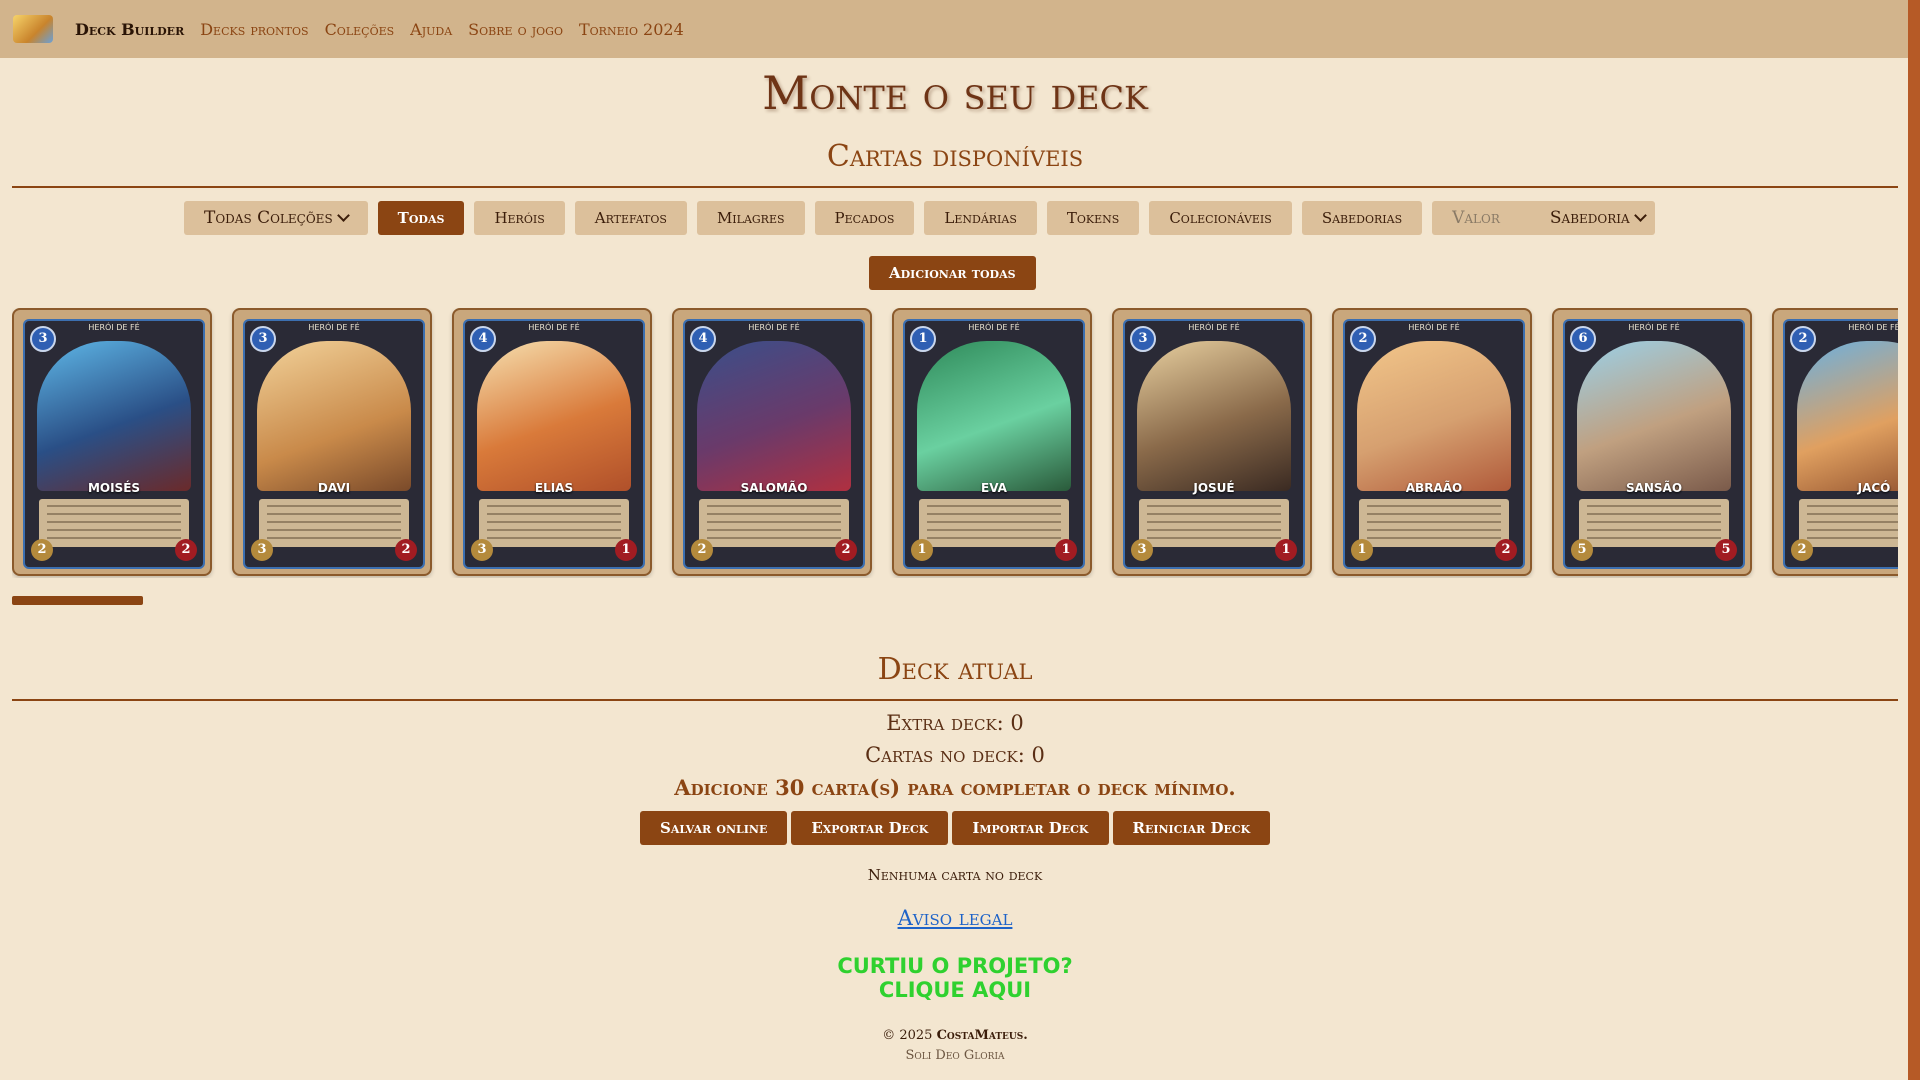 The width and height of the screenshot is (1920, 1080). What do you see at coordinates (980, 218) in the screenshot?
I see `filter-lendarias: Lendárias` at bounding box center [980, 218].